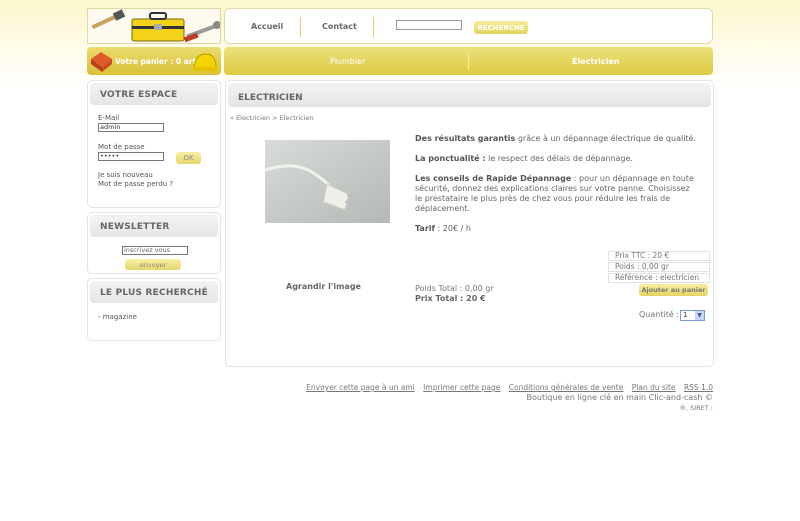 This screenshot has height=521, width=800. What do you see at coordinates (469, 95) in the screenshot?
I see `product-header: ELECTRICIEN` at bounding box center [469, 95].